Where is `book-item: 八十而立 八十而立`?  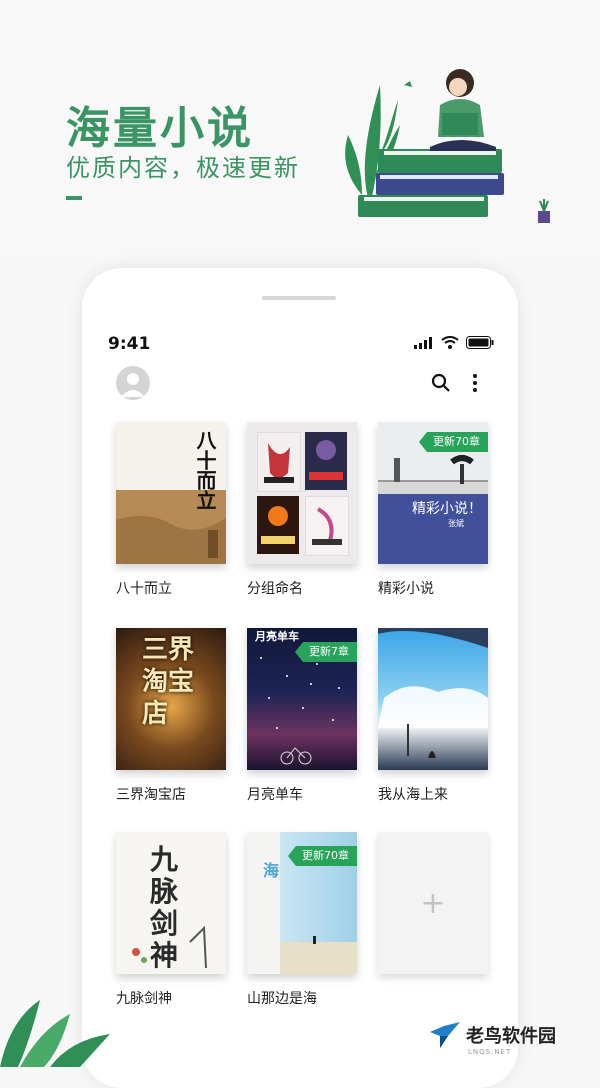
book-item: 八十而立 八十而立 is located at coordinates (171, 509).